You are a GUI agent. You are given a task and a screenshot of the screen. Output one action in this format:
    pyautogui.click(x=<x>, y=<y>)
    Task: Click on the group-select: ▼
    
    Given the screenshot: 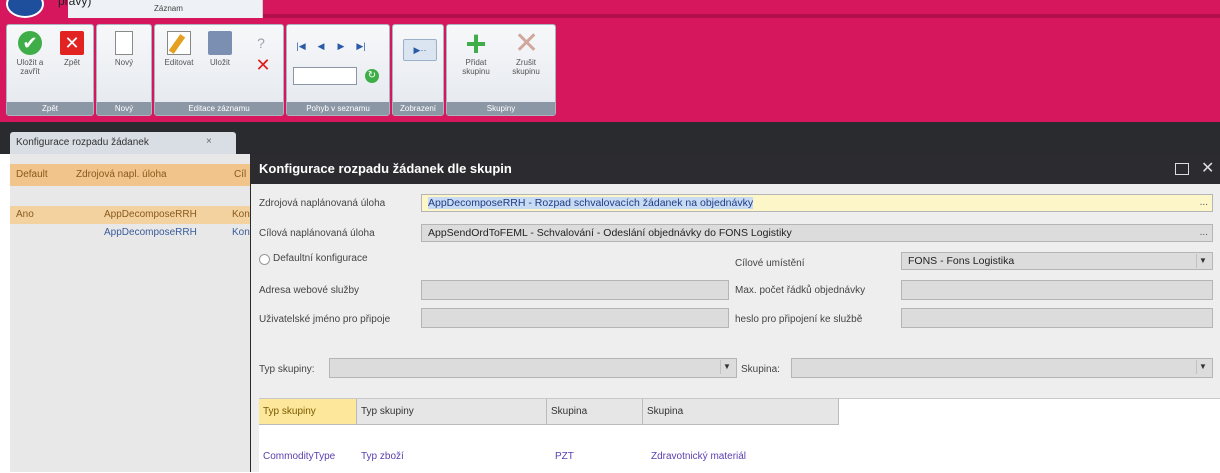 What is the action you would take?
    pyautogui.click(x=1002, y=368)
    